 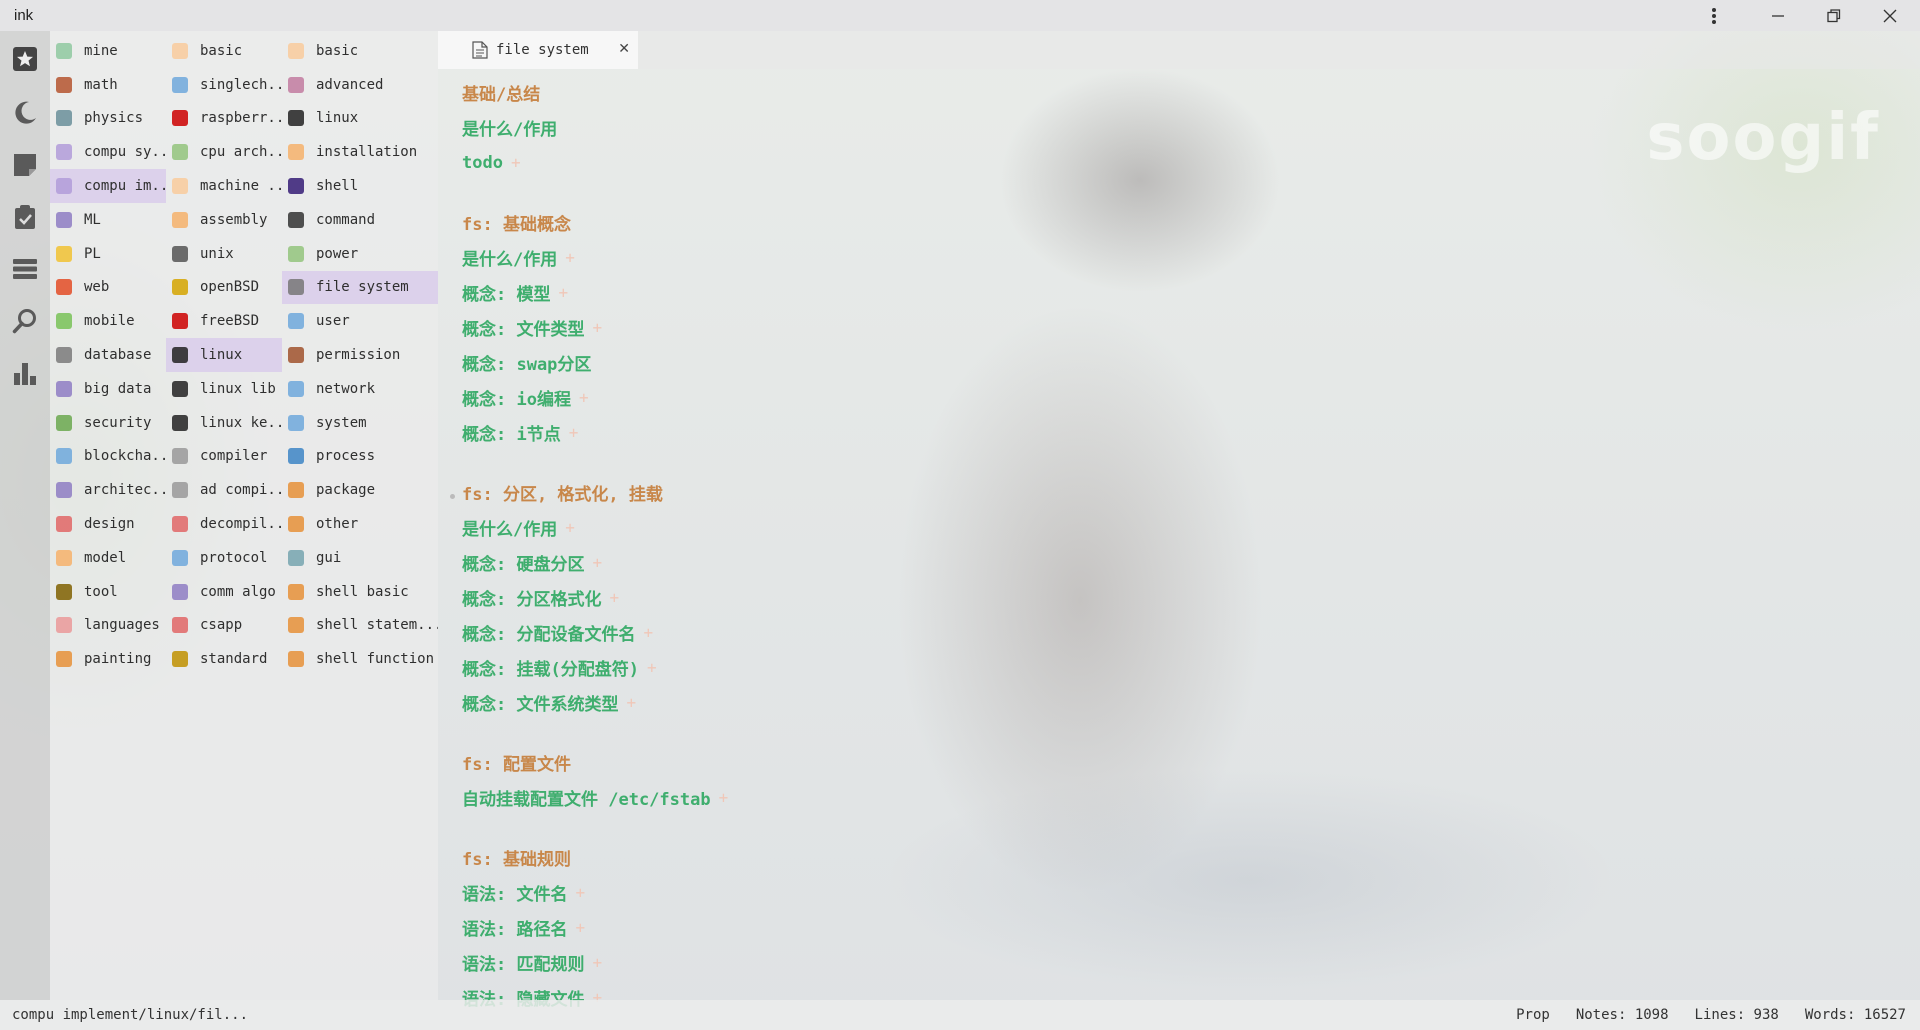 What do you see at coordinates (595, 702) in the screenshot?
I see `outline-item: 概念: 文件系统类型 +` at bounding box center [595, 702].